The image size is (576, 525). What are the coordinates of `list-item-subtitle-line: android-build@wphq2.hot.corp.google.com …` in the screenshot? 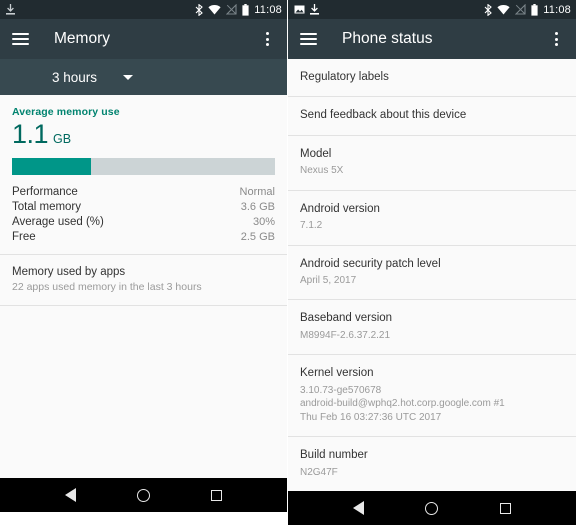 It's located at (402, 404).